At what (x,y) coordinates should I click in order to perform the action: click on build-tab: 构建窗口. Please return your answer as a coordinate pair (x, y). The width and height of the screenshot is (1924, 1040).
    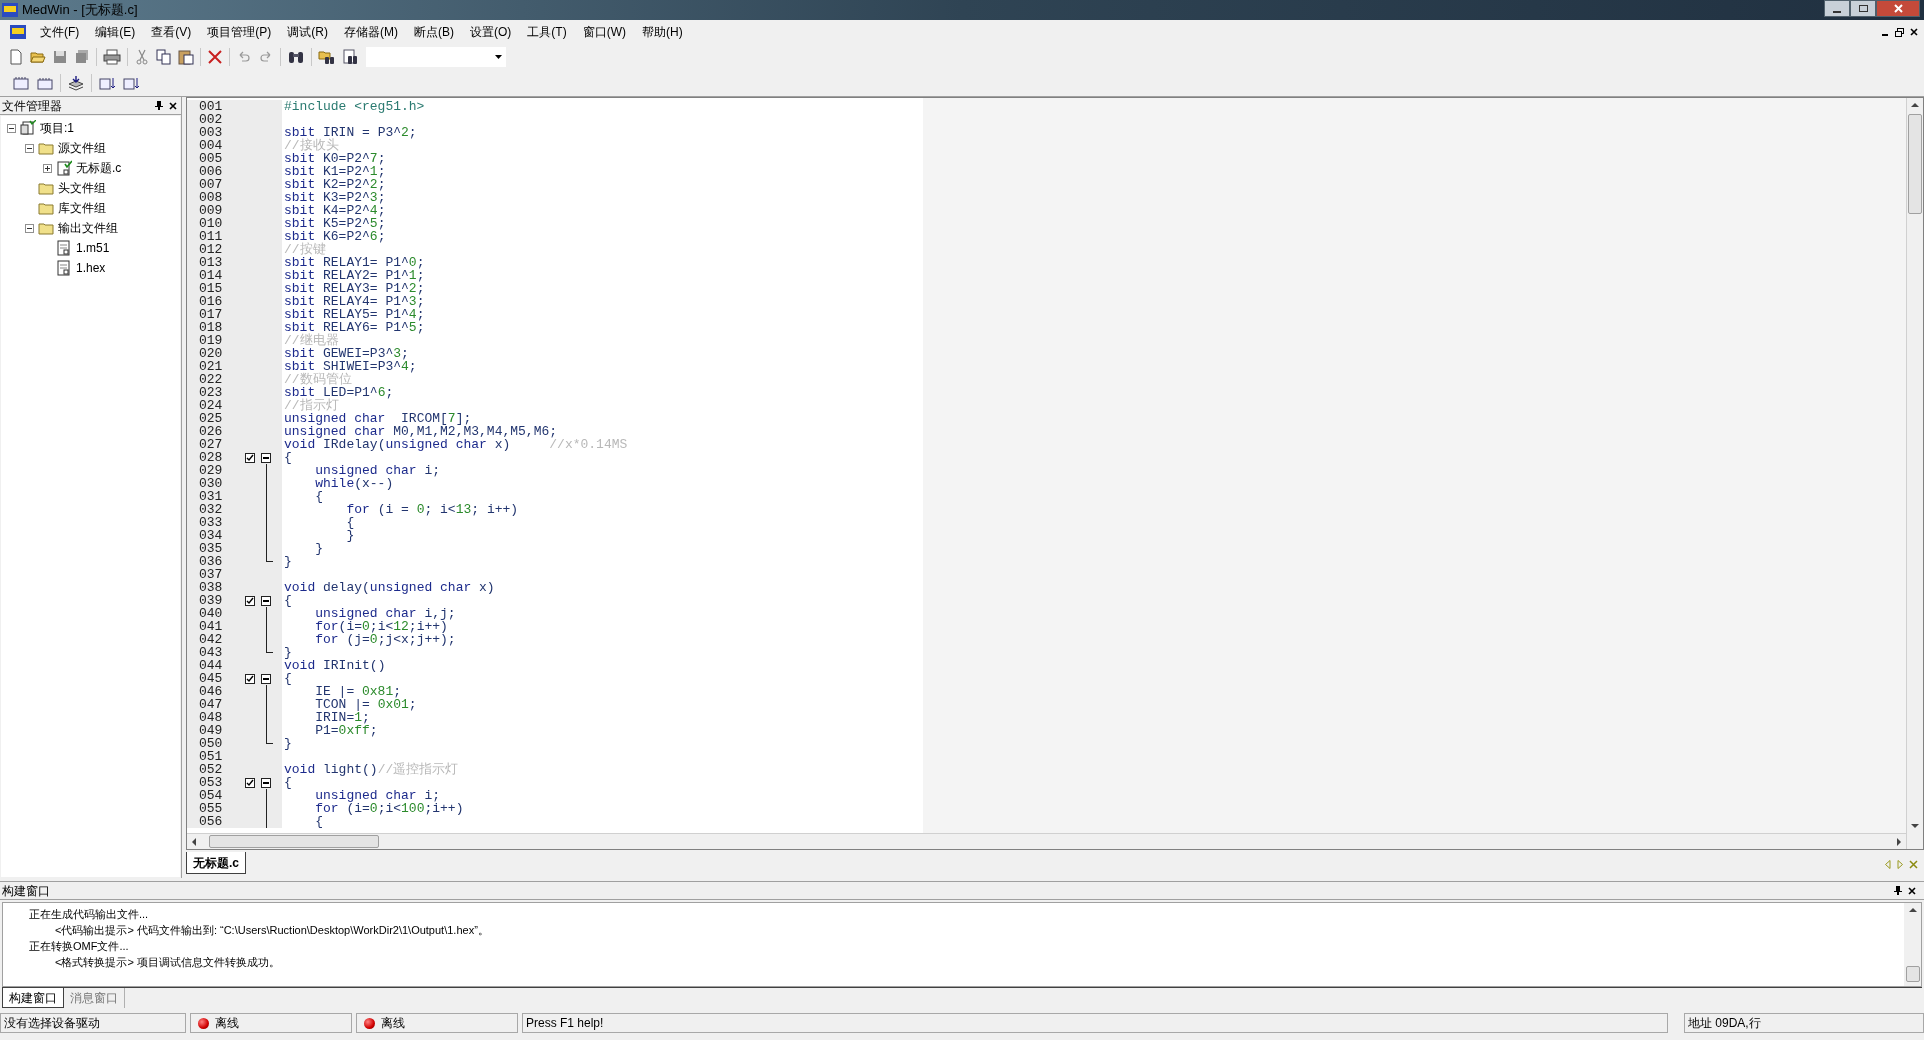
    Looking at the image, I should click on (33, 998).